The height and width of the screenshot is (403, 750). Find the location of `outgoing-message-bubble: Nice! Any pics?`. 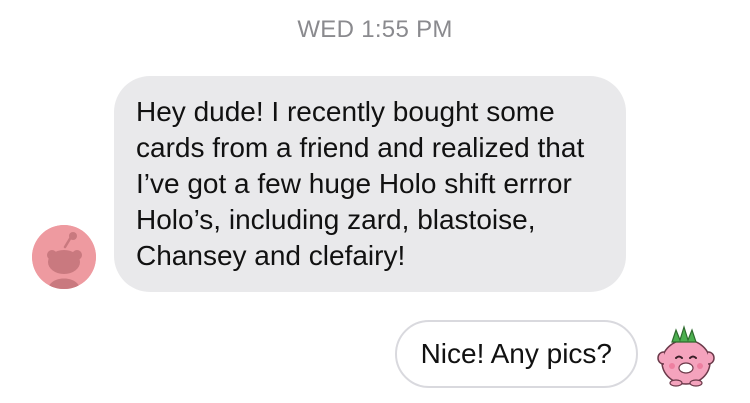

outgoing-message-bubble: Nice! Any pics? is located at coordinates (516, 354).